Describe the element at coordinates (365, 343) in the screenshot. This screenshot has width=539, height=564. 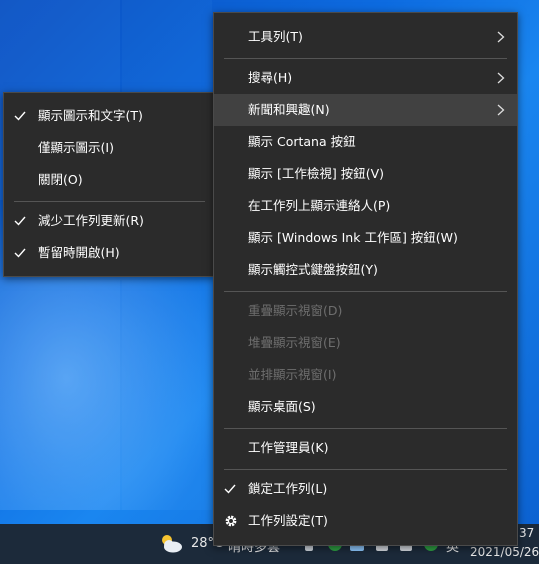
I see `menu-item-stack-windows: 堆疊顯示視窗(E)` at that location.